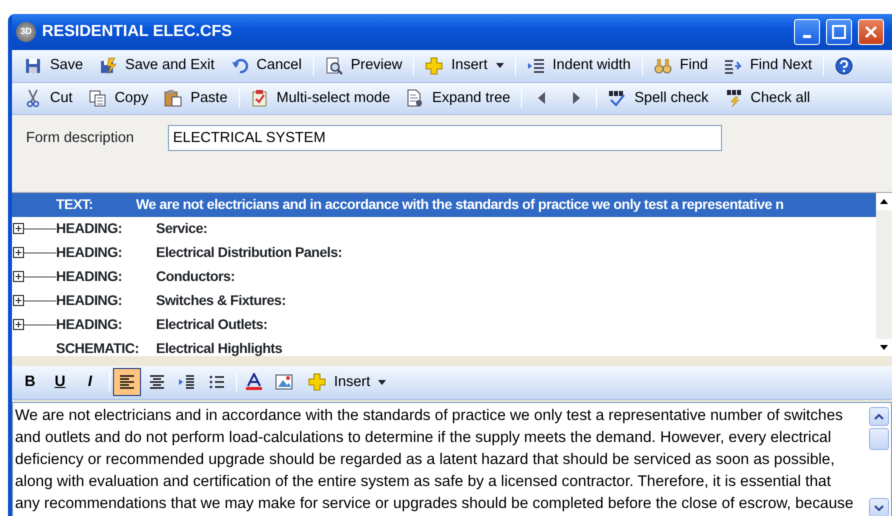 Image resolution: width=892 pixels, height=516 pixels. What do you see at coordinates (266, 66) in the screenshot?
I see `toolbar-button: Cancel` at bounding box center [266, 66].